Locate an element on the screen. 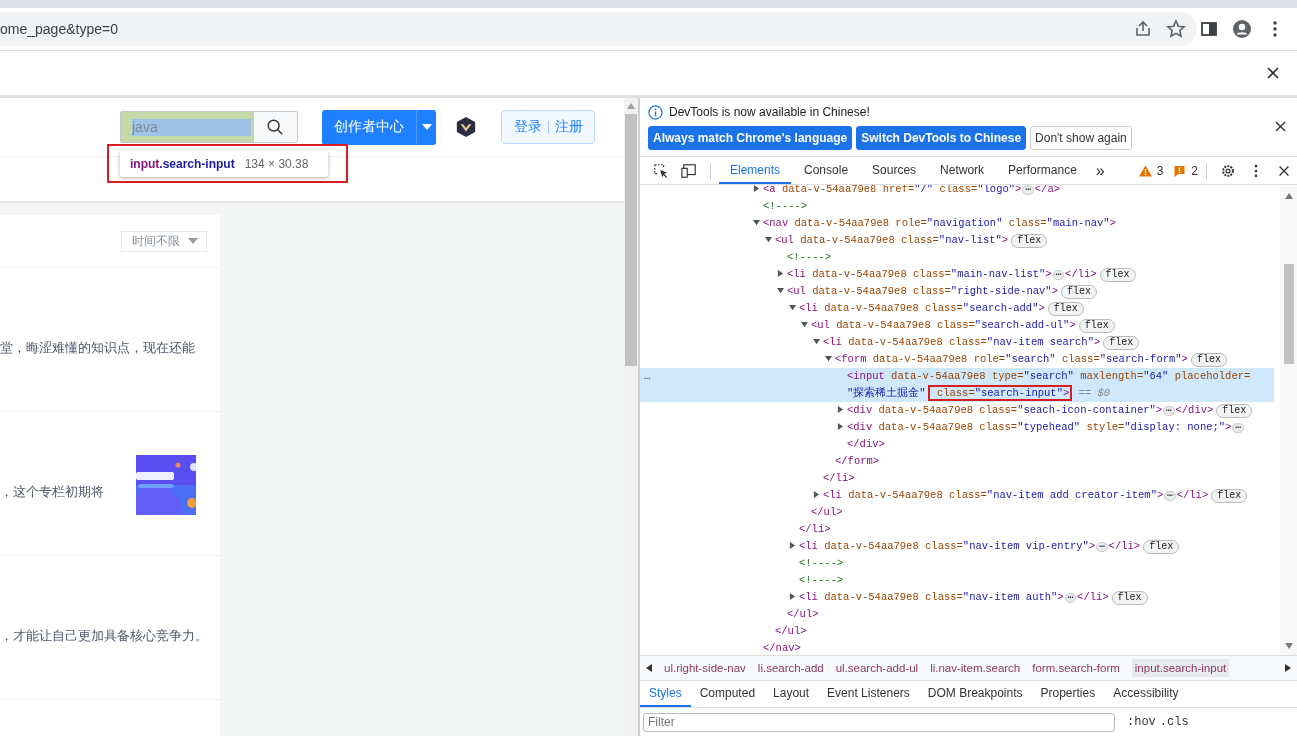  panel-tab: Accessibility is located at coordinates (1146, 694).